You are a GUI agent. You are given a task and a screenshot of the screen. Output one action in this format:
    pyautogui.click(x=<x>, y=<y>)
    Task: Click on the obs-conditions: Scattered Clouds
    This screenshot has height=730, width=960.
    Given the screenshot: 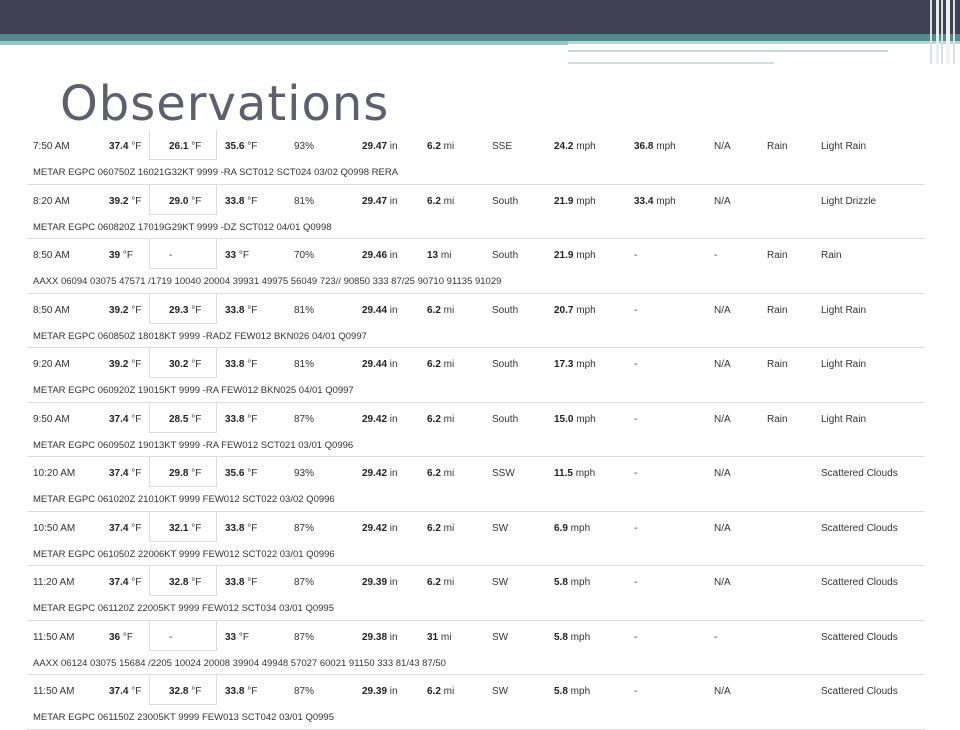 What is the action you would take?
    pyautogui.click(x=859, y=637)
    